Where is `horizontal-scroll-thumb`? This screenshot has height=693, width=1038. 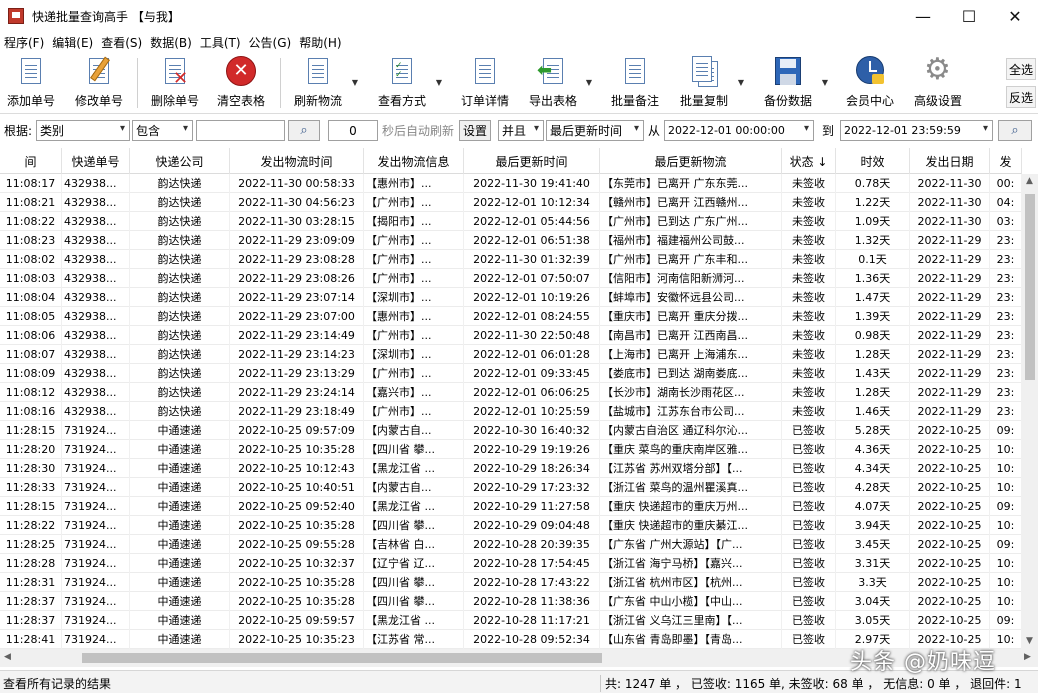 horizontal-scroll-thumb is located at coordinates (342, 658).